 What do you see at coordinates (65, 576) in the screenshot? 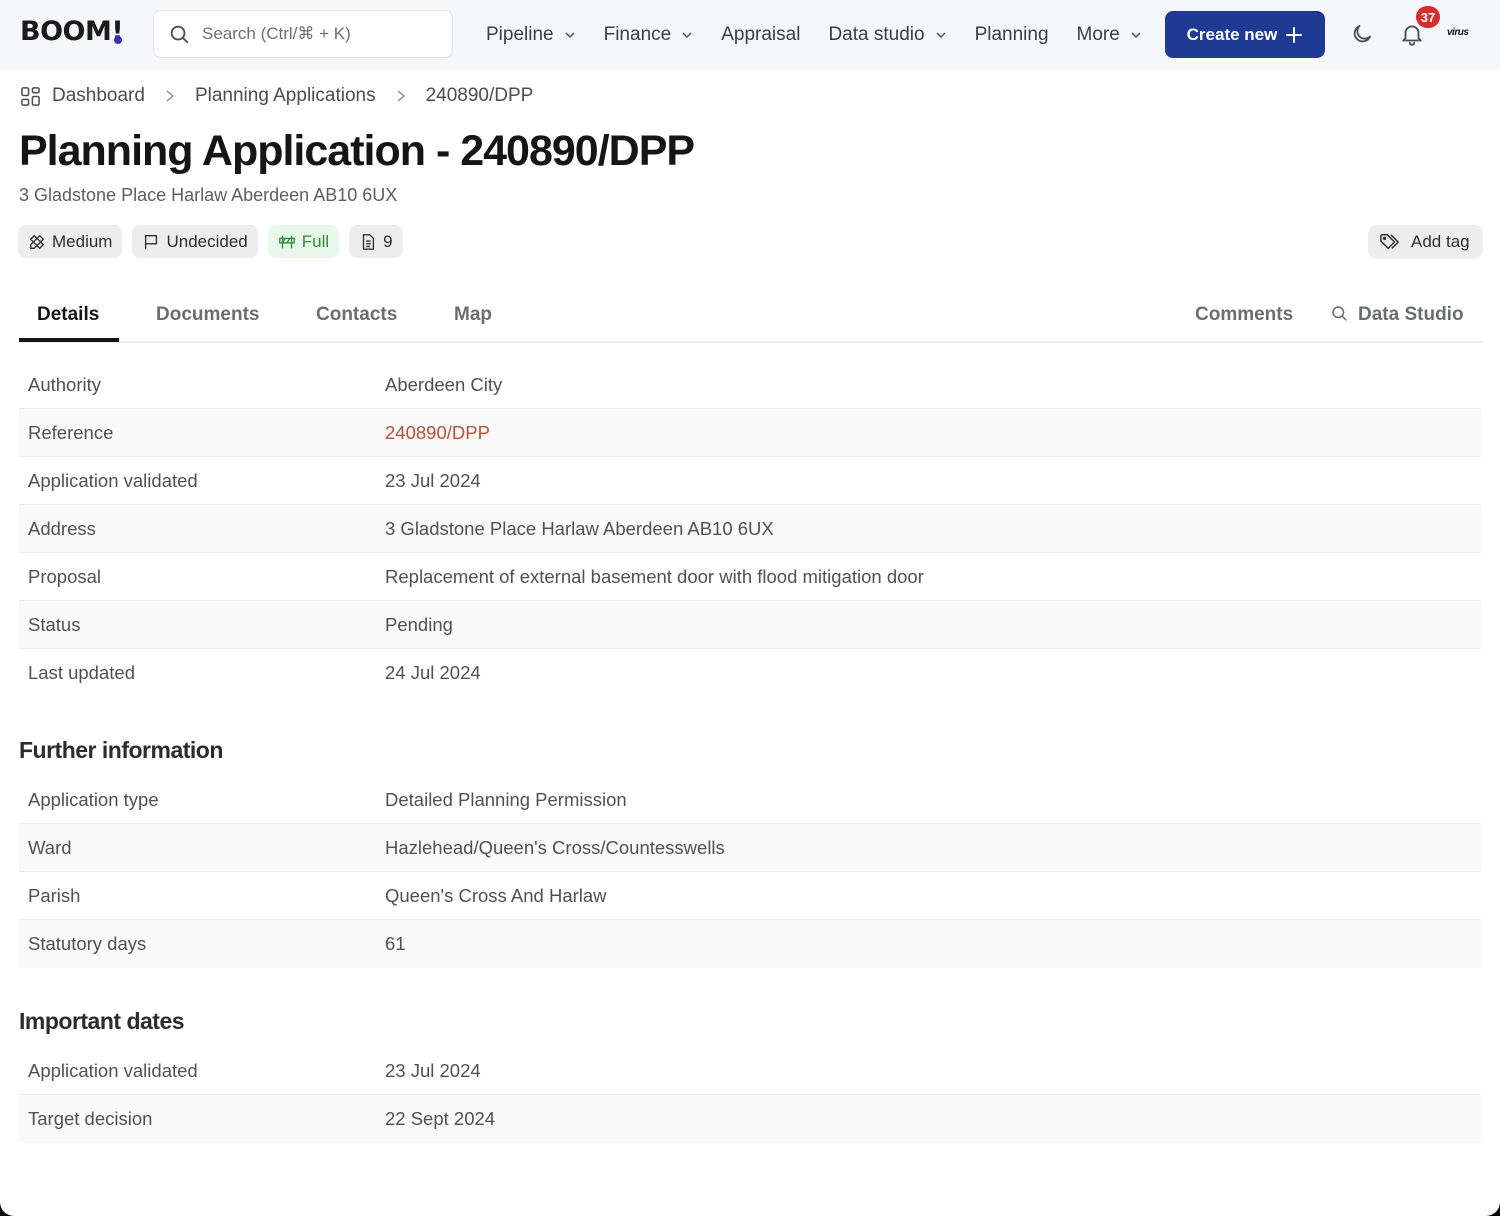
I see `row-label: Proposal` at bounding box center [65, 576].